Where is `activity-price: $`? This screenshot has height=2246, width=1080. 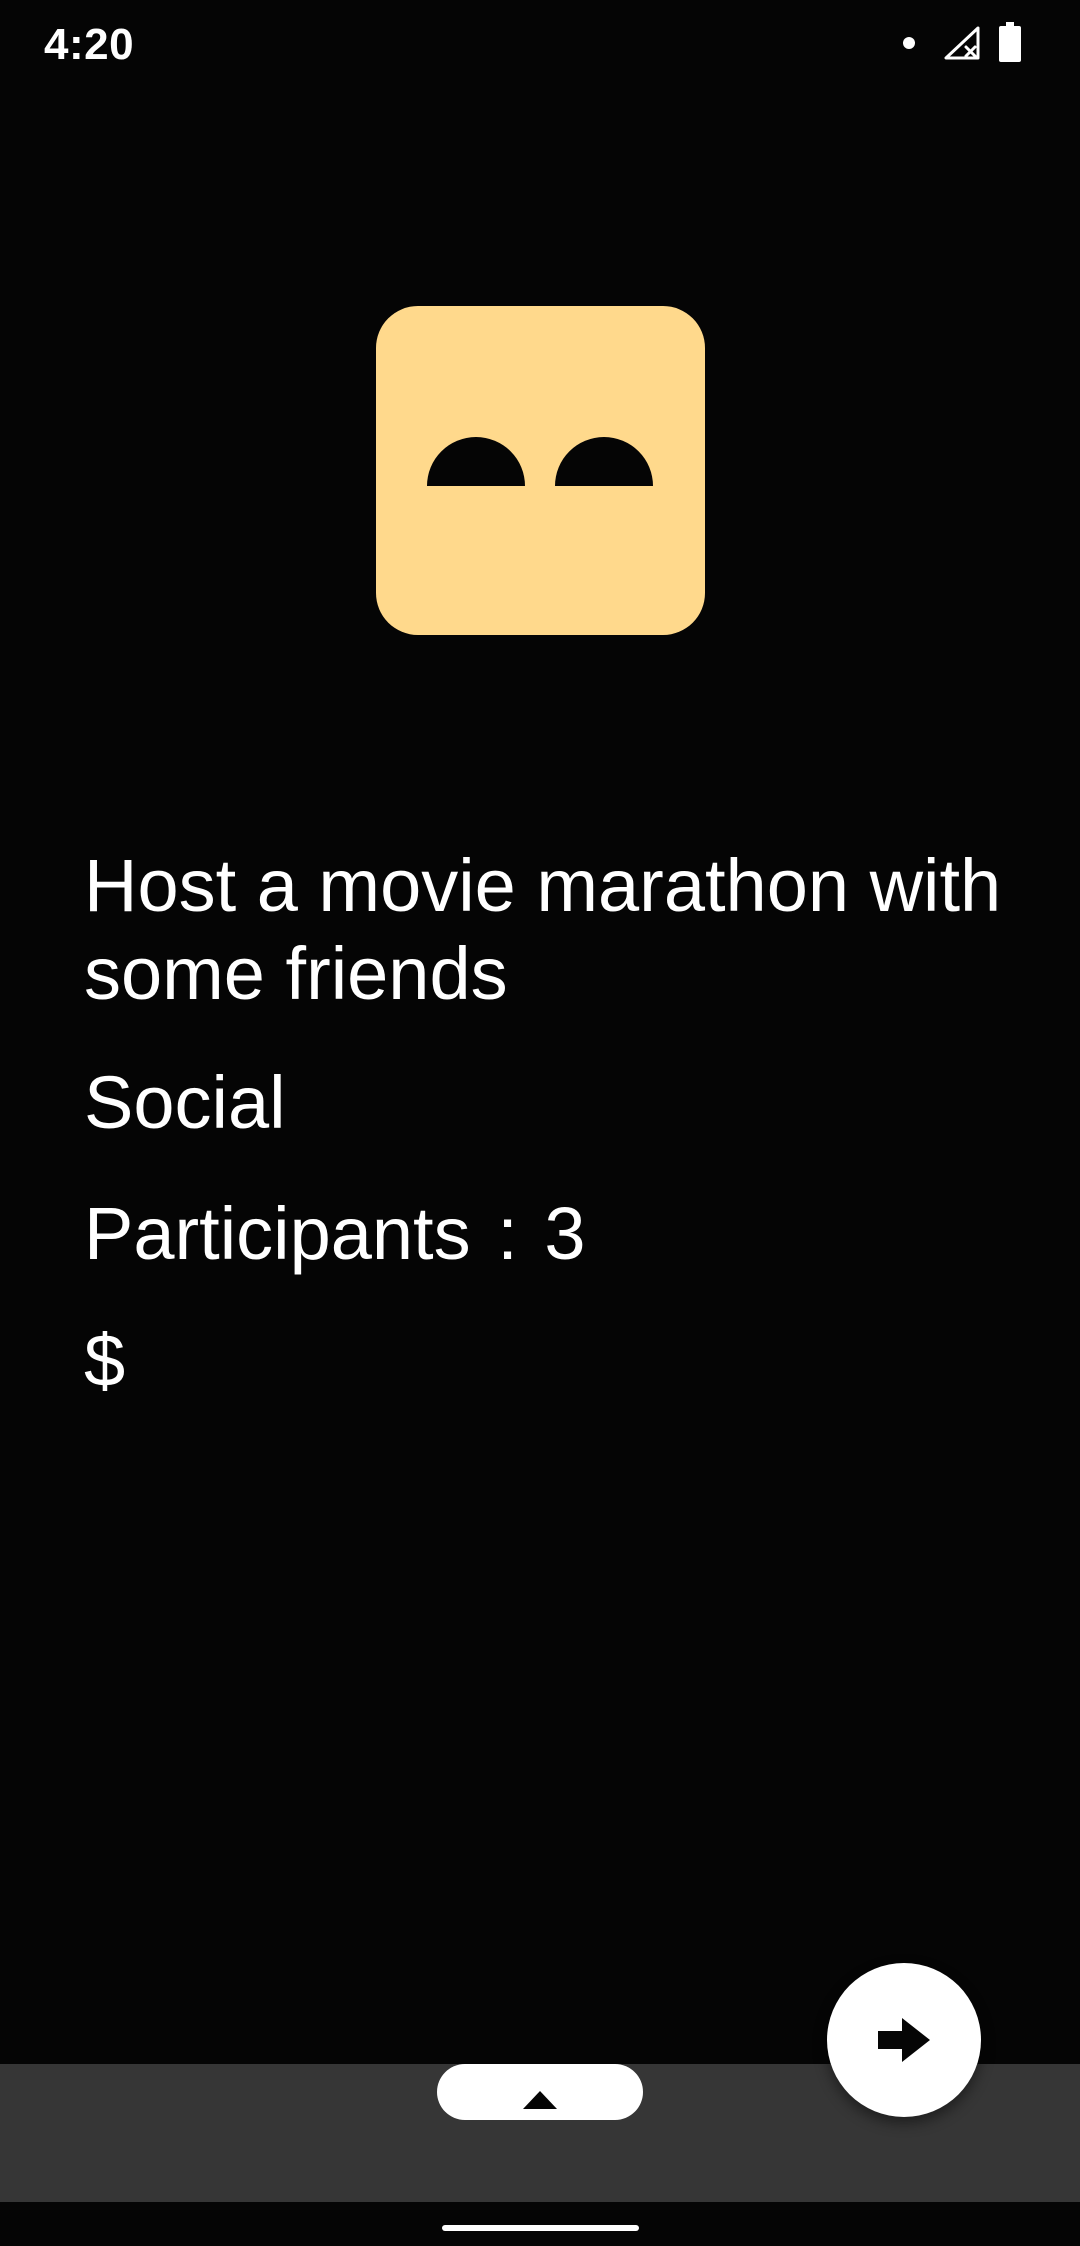
activity-price: $ is located at coordinates (105, 1360).